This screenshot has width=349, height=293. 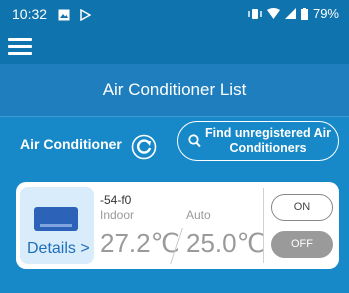 I want to click on page-title: Air Conditioner List, so click(x=174, y=89).